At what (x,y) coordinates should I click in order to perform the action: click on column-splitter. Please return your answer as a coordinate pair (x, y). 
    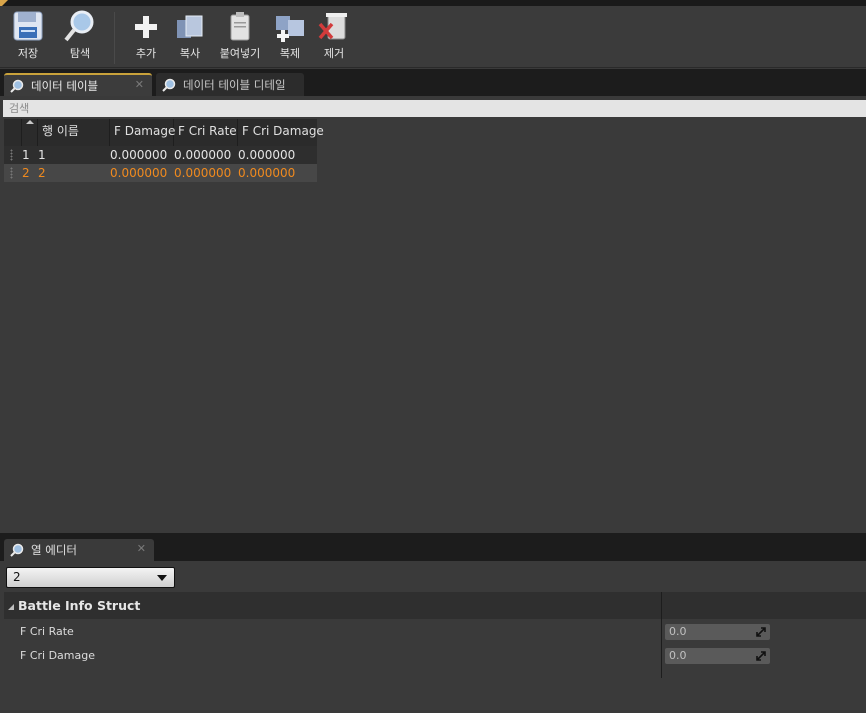
    Looking at the image, I should click on (661, 635).